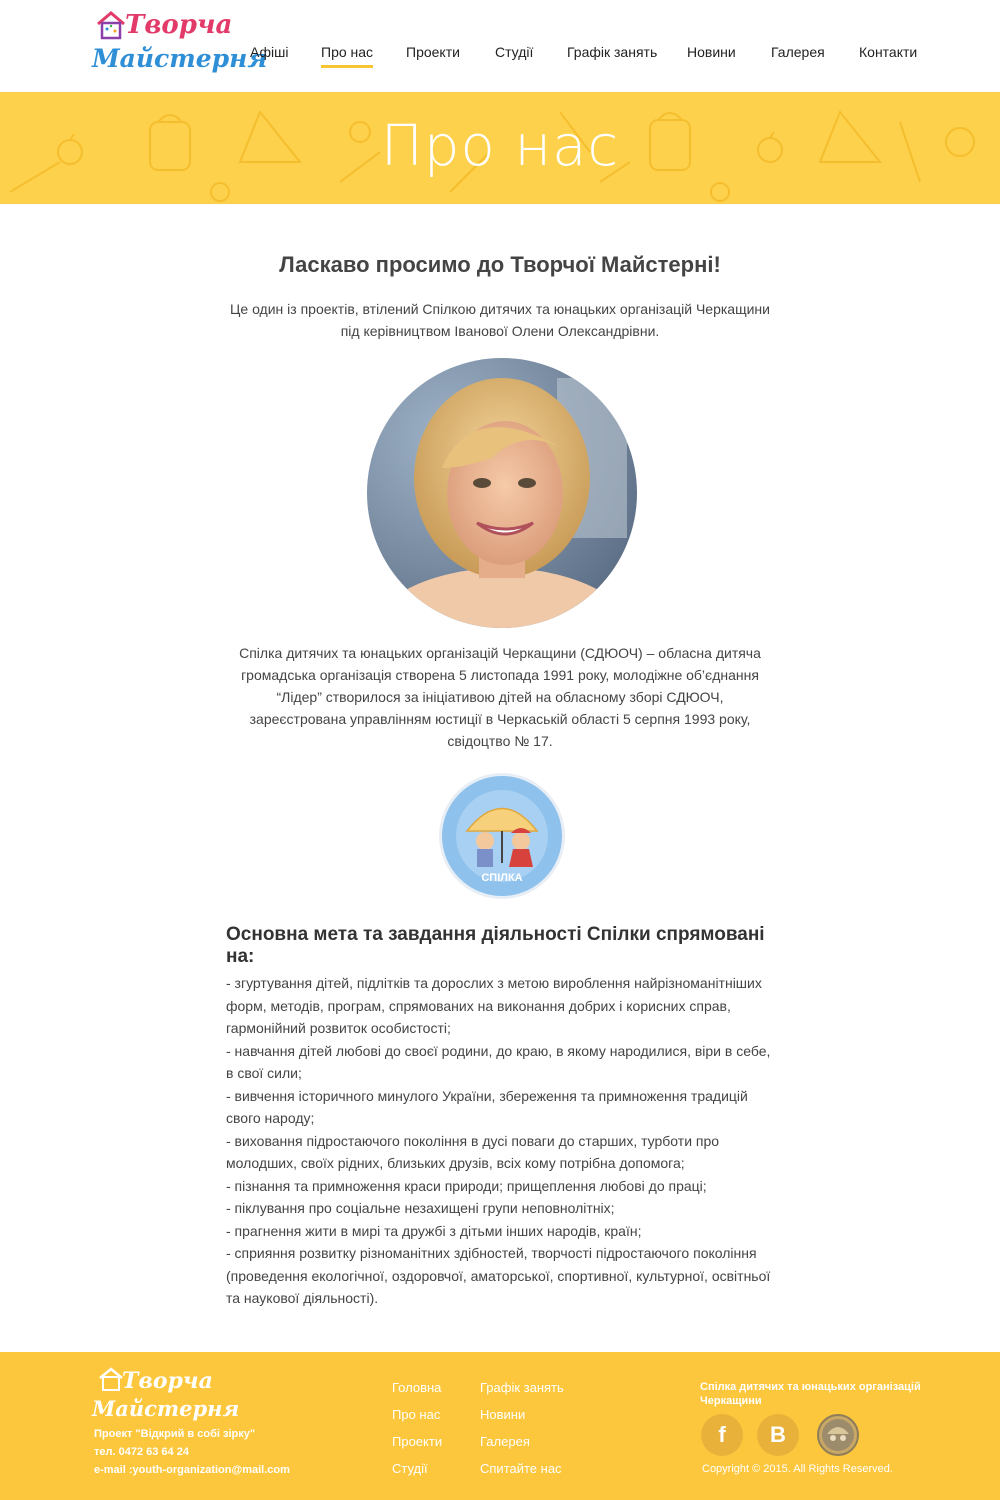  Describe the element at coordinates (269, 52) in the screenshot. I see `nav-item-afishi: Афіші` at that location.